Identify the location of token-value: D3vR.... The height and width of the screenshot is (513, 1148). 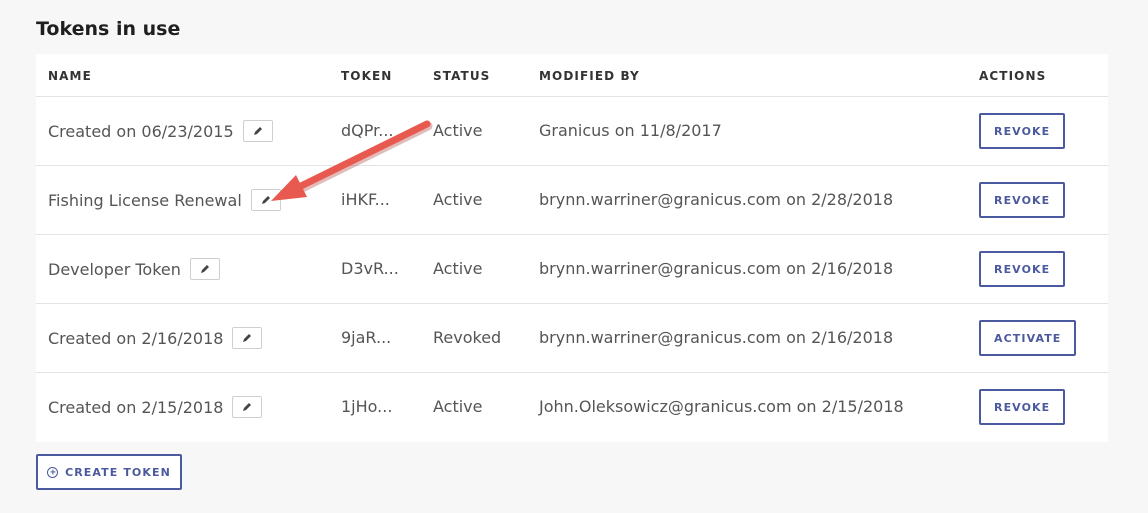
(370, 268).